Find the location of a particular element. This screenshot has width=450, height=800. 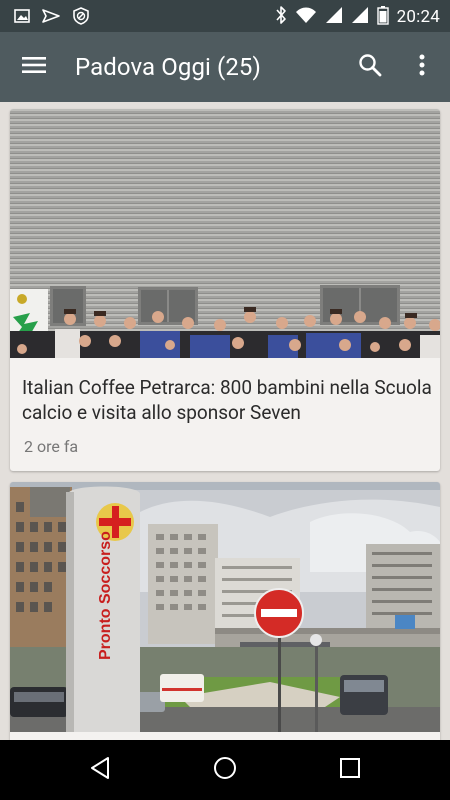

back-icon is located at coordinates (100, 770).